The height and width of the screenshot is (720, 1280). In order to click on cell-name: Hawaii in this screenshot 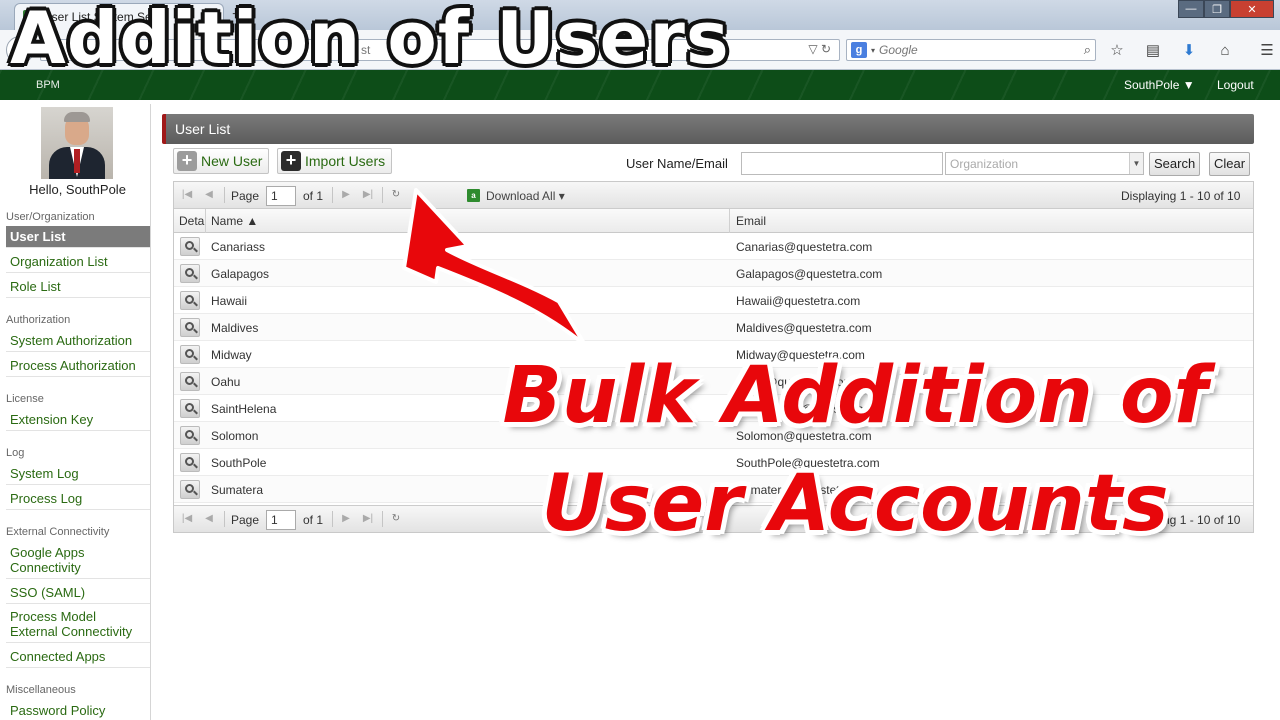, I will do `click(229, 301)`.